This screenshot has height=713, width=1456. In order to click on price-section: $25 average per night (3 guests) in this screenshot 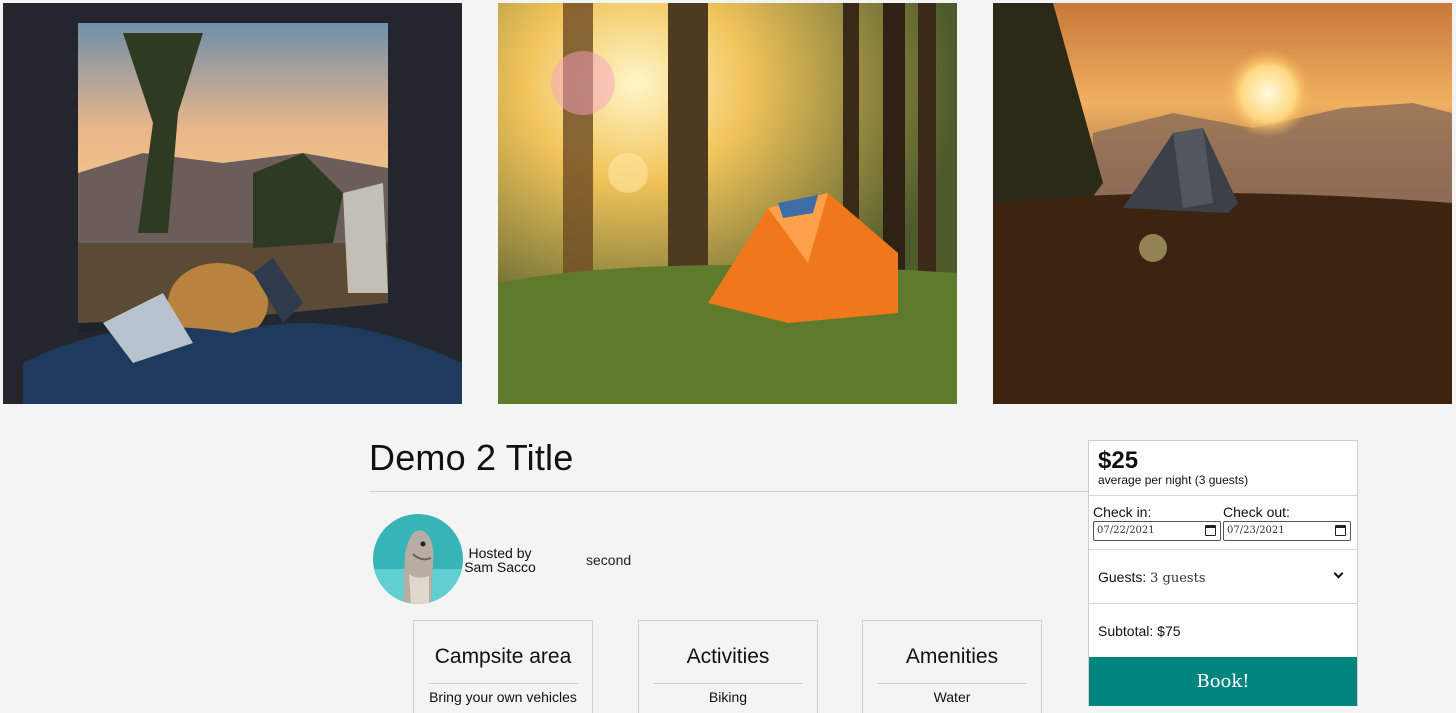, I will do `click(1223, 468)`.